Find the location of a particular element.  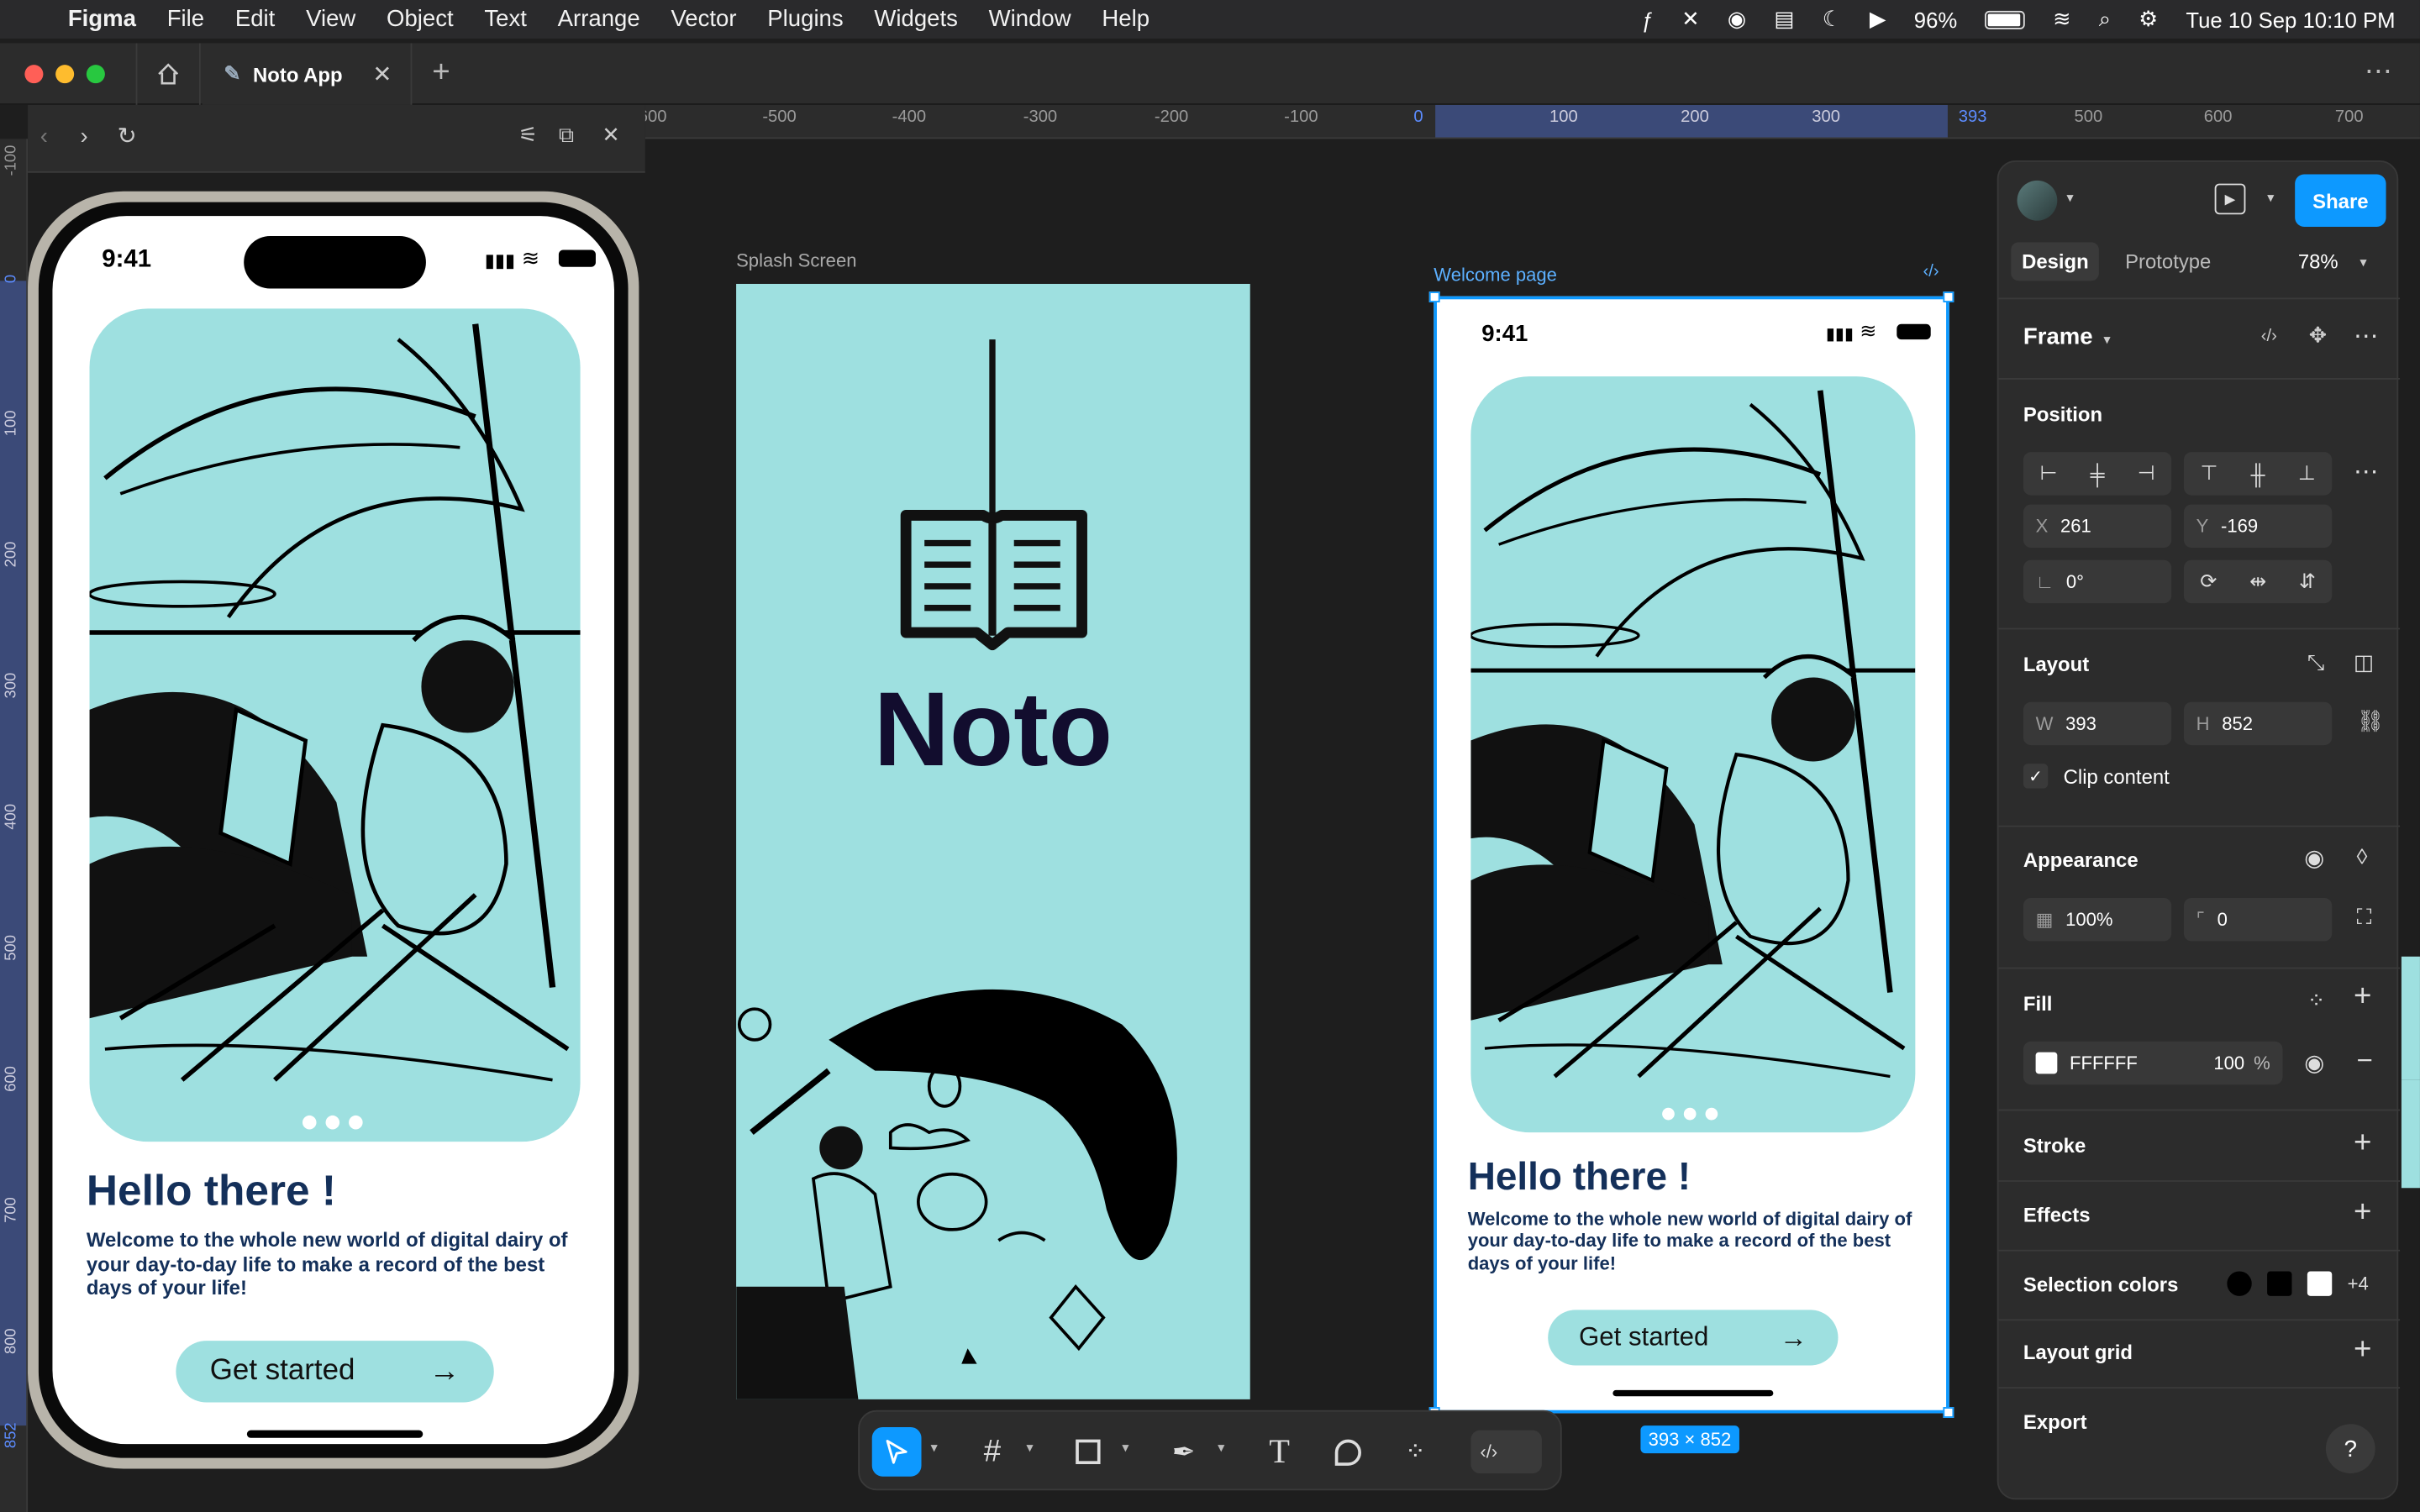

rotate-icon: ⟳ is located at coordinates (2208, 582).